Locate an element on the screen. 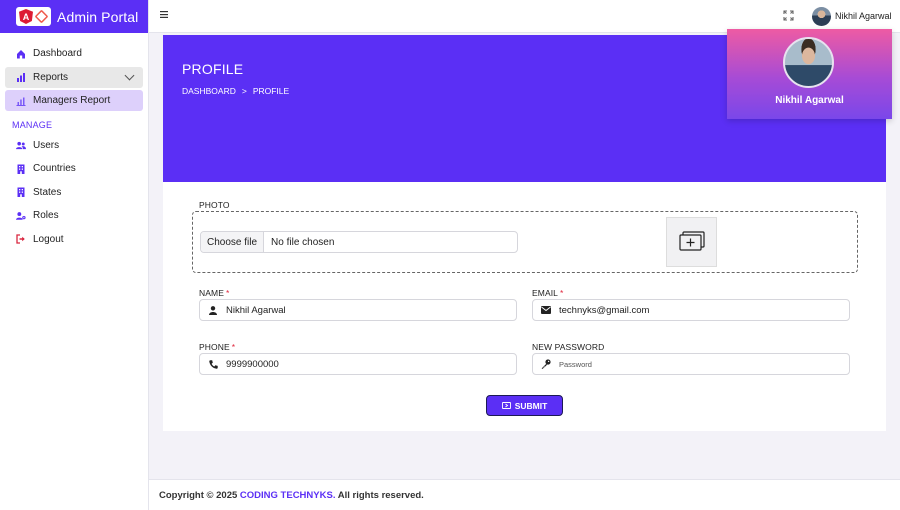  users-icon is located at coordinates (21, 145).